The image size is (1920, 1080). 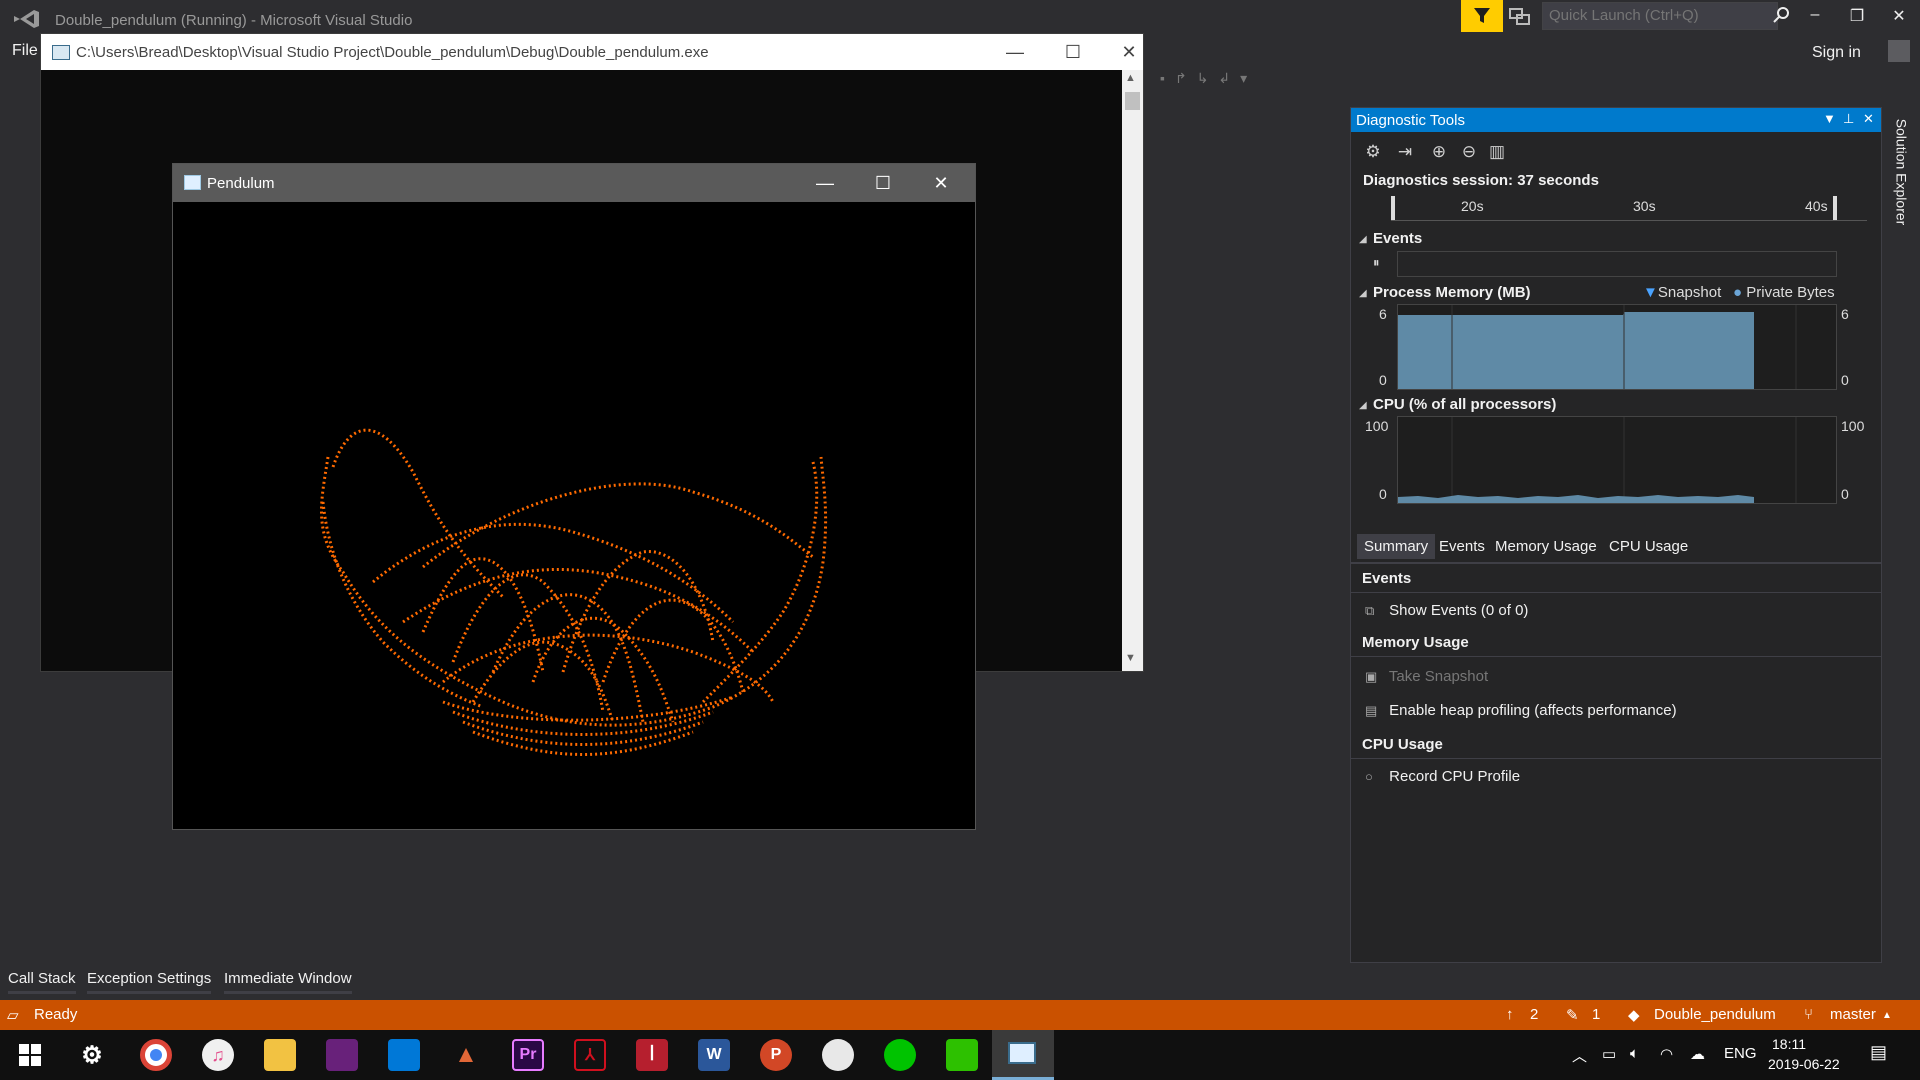 What do you see at coordinates (25, 51) in the screenshot?
I see `menu-file: File` at bounding box center [25, 51].